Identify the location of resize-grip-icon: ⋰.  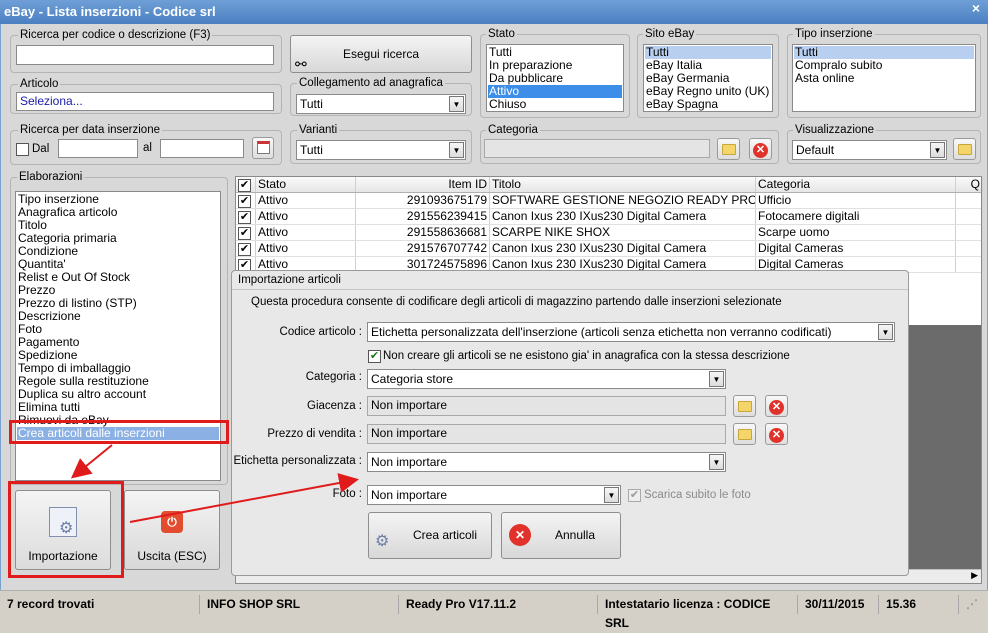
(971, 604).